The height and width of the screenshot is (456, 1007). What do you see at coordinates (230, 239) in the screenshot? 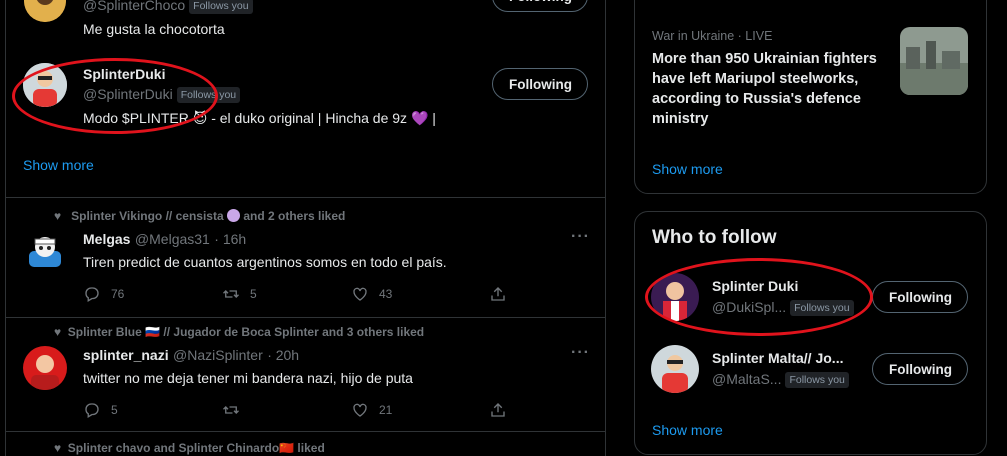
I see `tweet-time: · 16h` at bounding box center [230, 239].